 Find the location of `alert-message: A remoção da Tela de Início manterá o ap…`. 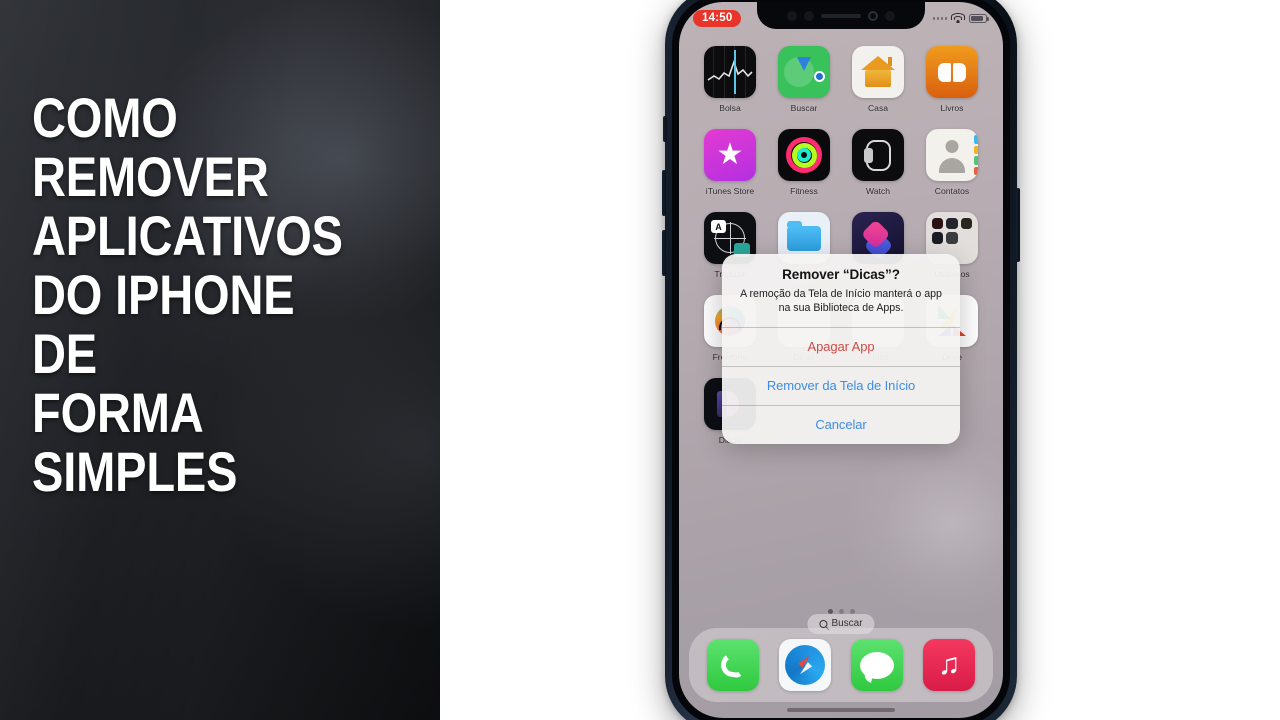

alert-message: A remoção da Tela de Início manterá o ap… is located at coordinates (841, 301).